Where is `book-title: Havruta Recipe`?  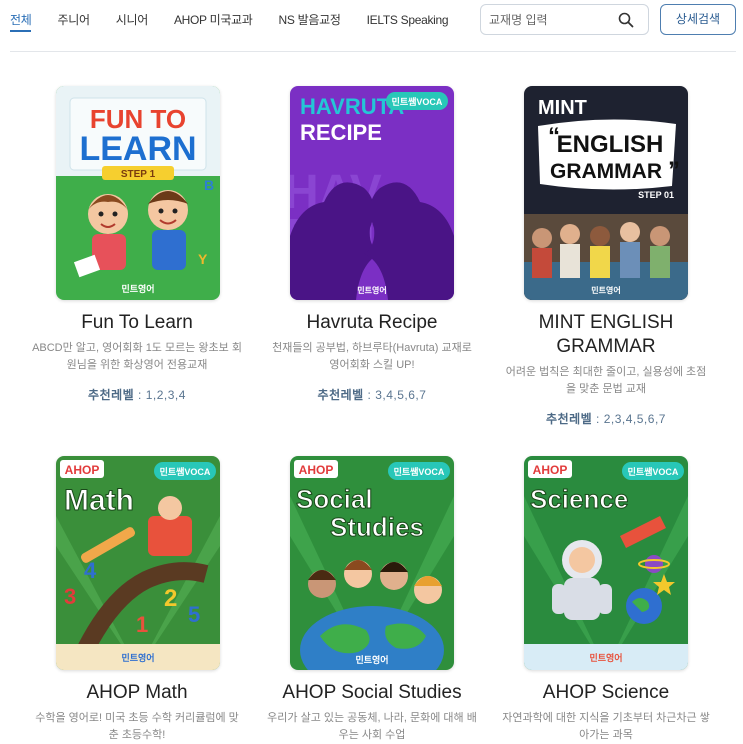
book-title: Havruta Recipe is located at coordinates (372, 323).